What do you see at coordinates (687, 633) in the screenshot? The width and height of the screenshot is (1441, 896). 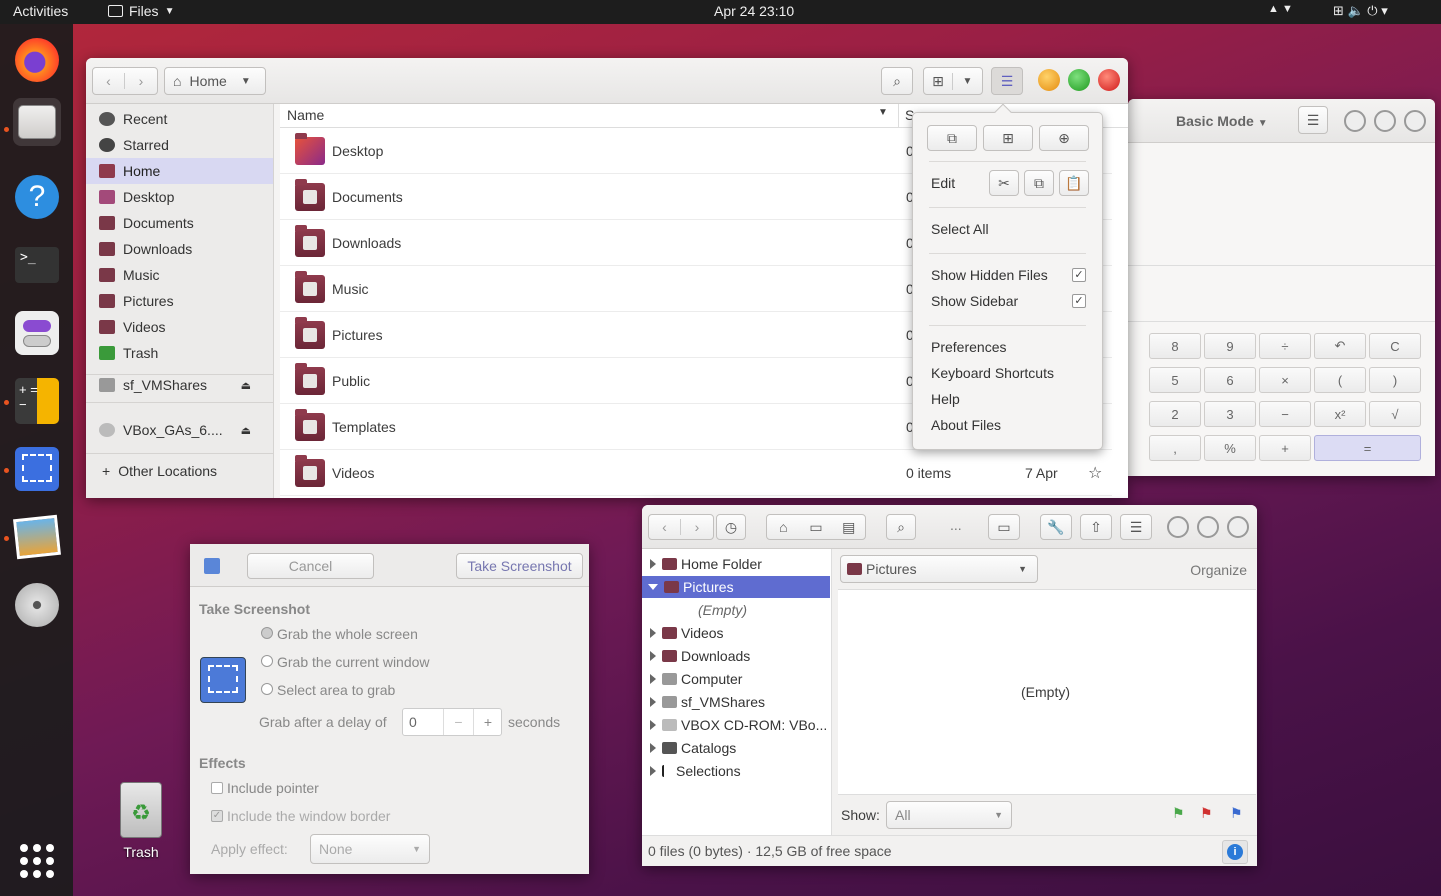 I see `tree-item: Videos` at bounding box center [687, 633].